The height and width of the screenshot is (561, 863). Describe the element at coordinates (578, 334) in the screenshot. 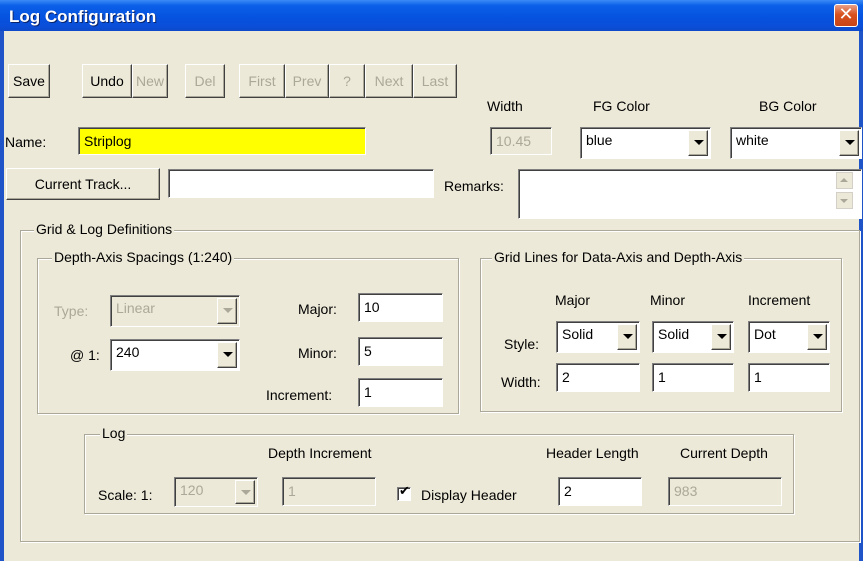

I see `style-major-value: Solid` at that location.